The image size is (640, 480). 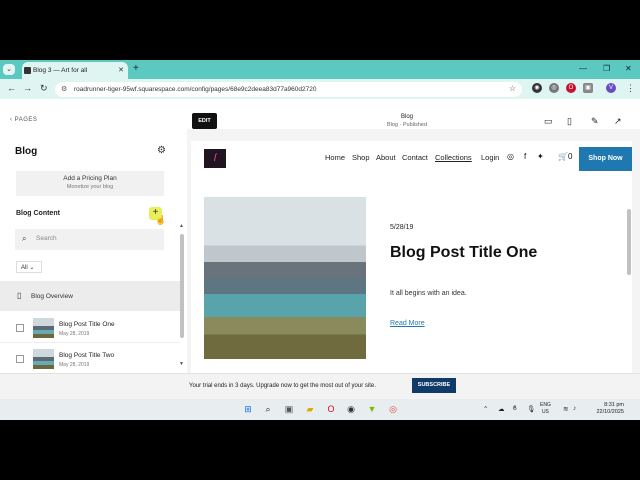 What do you see at coordinates (161, 150) in the screenshot?
I see `gear-icon: ⚙` at bounding box center [161, 150].